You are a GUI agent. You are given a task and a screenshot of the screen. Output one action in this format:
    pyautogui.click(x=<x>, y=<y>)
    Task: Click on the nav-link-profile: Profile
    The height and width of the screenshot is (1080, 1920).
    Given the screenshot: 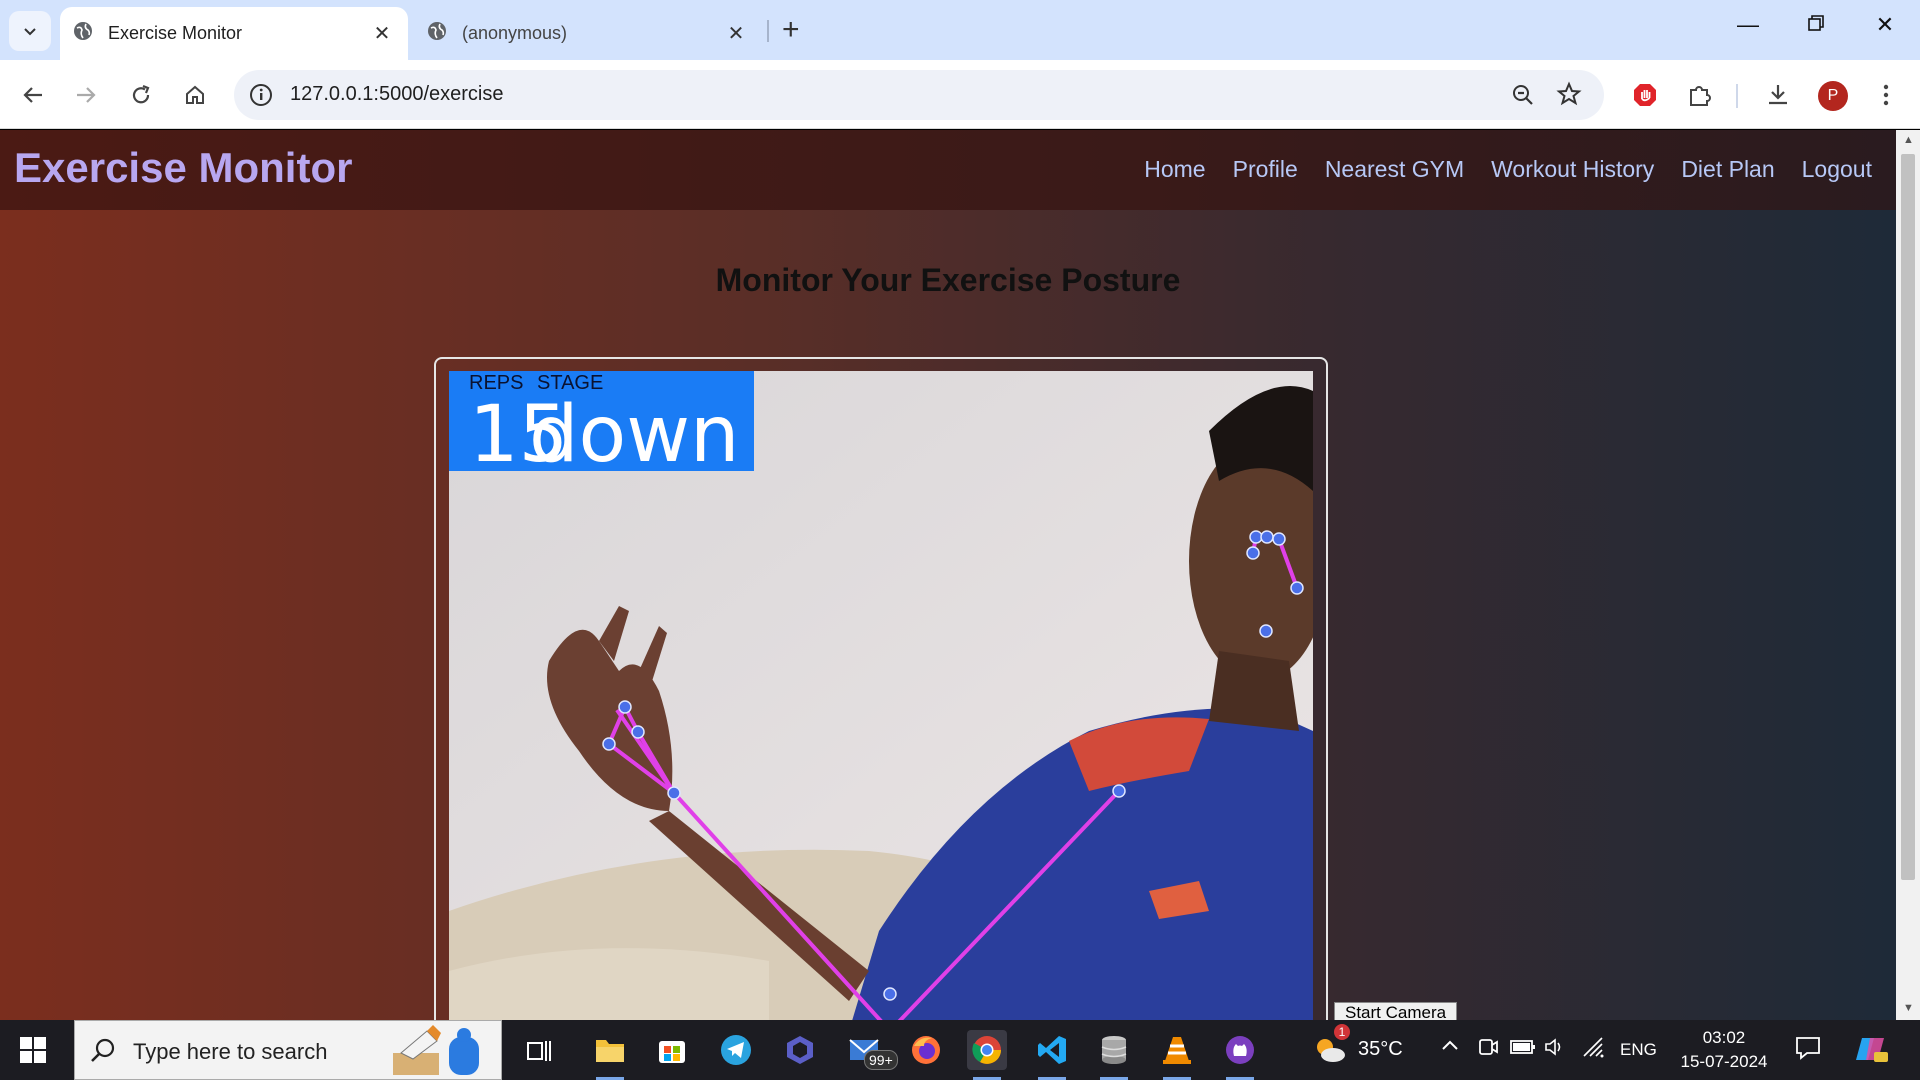 What is the action you would take?
    pyautogui.click(x=1265, y=169)
    